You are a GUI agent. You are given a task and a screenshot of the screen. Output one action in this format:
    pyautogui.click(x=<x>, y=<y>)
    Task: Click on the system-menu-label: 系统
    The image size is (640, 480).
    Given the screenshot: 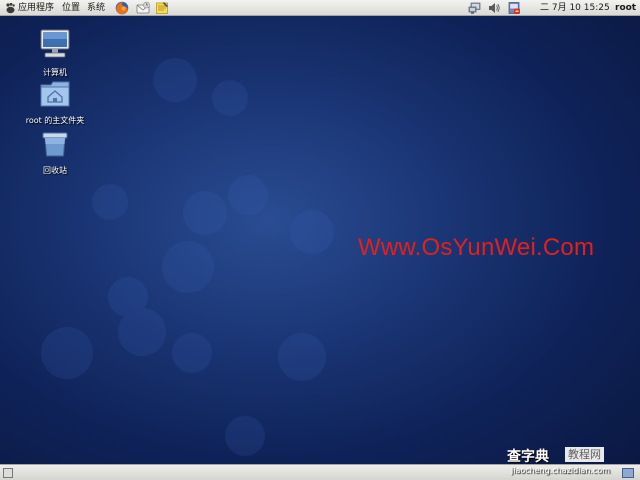 What is the action you would take?
    pyautogui.click(x=96, y=8)
    